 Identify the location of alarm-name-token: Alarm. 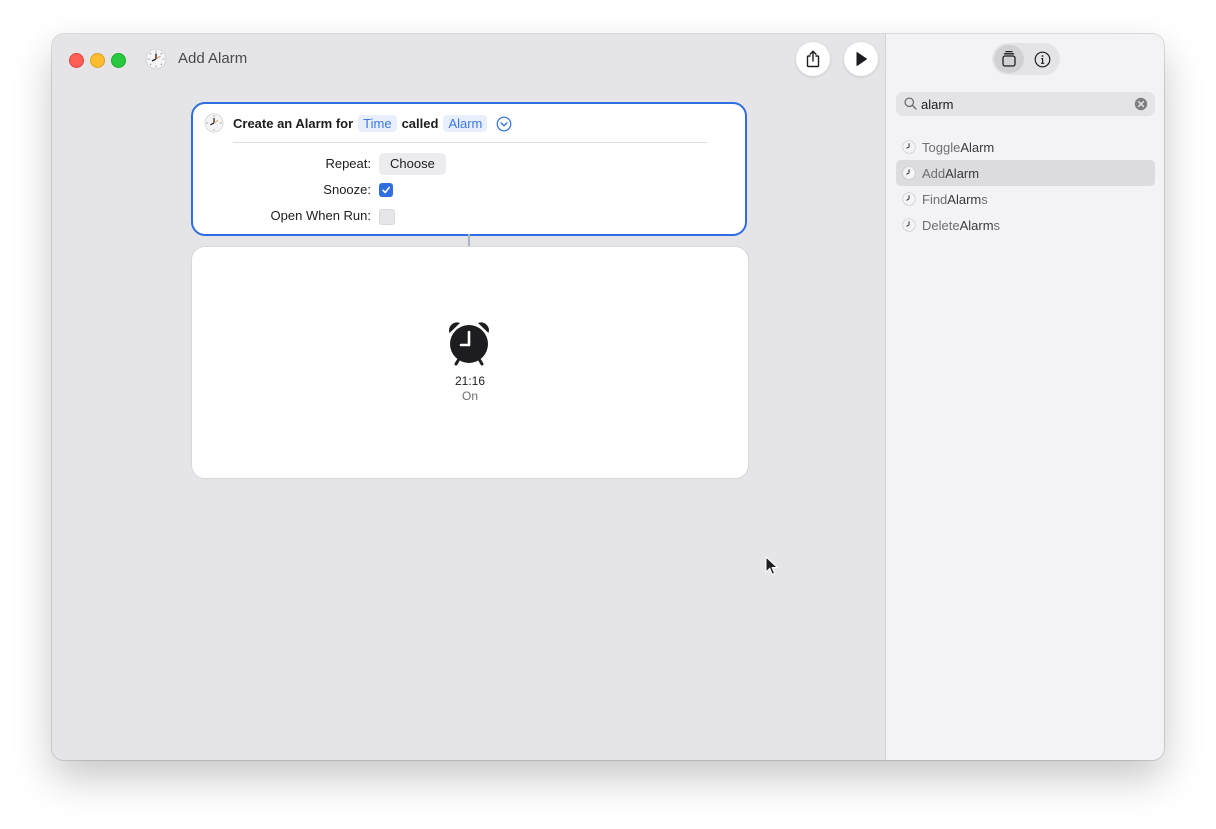
(465, 123).